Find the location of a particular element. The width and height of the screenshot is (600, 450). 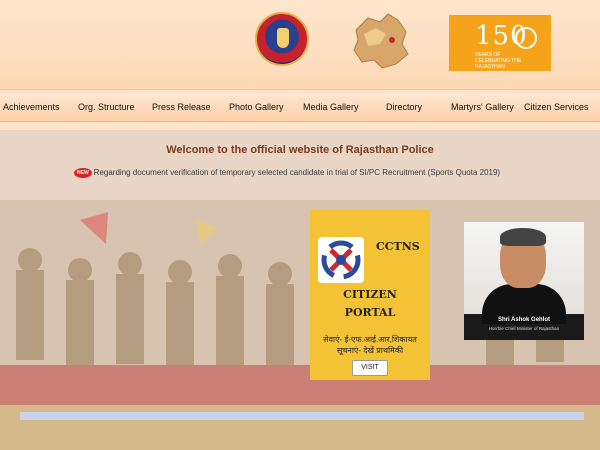

police-emblem-logo is located at coordinates (282, 39).